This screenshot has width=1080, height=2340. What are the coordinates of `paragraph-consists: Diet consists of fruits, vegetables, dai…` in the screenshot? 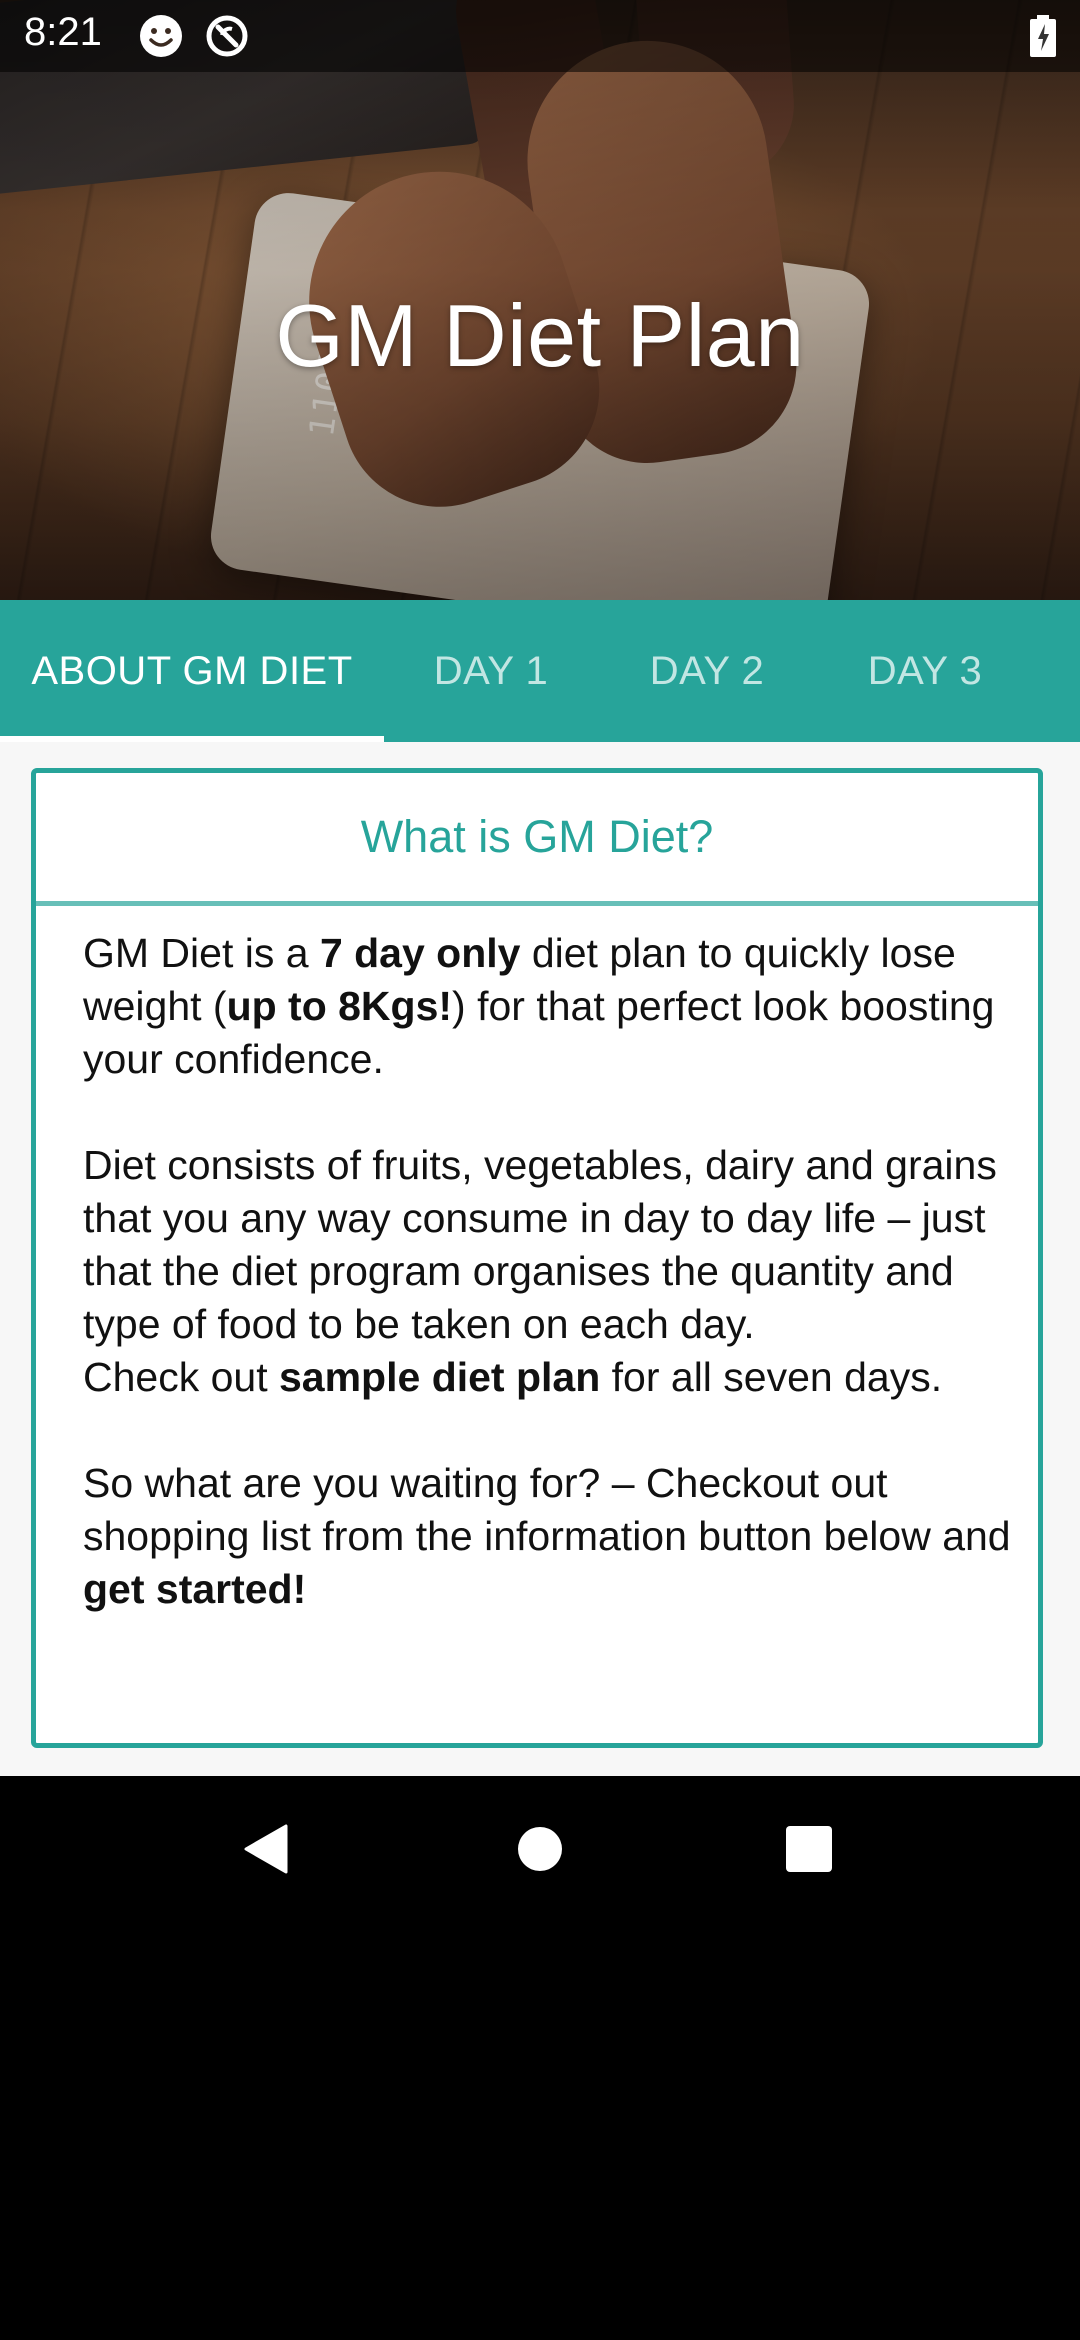 It's located at (540, 1244).